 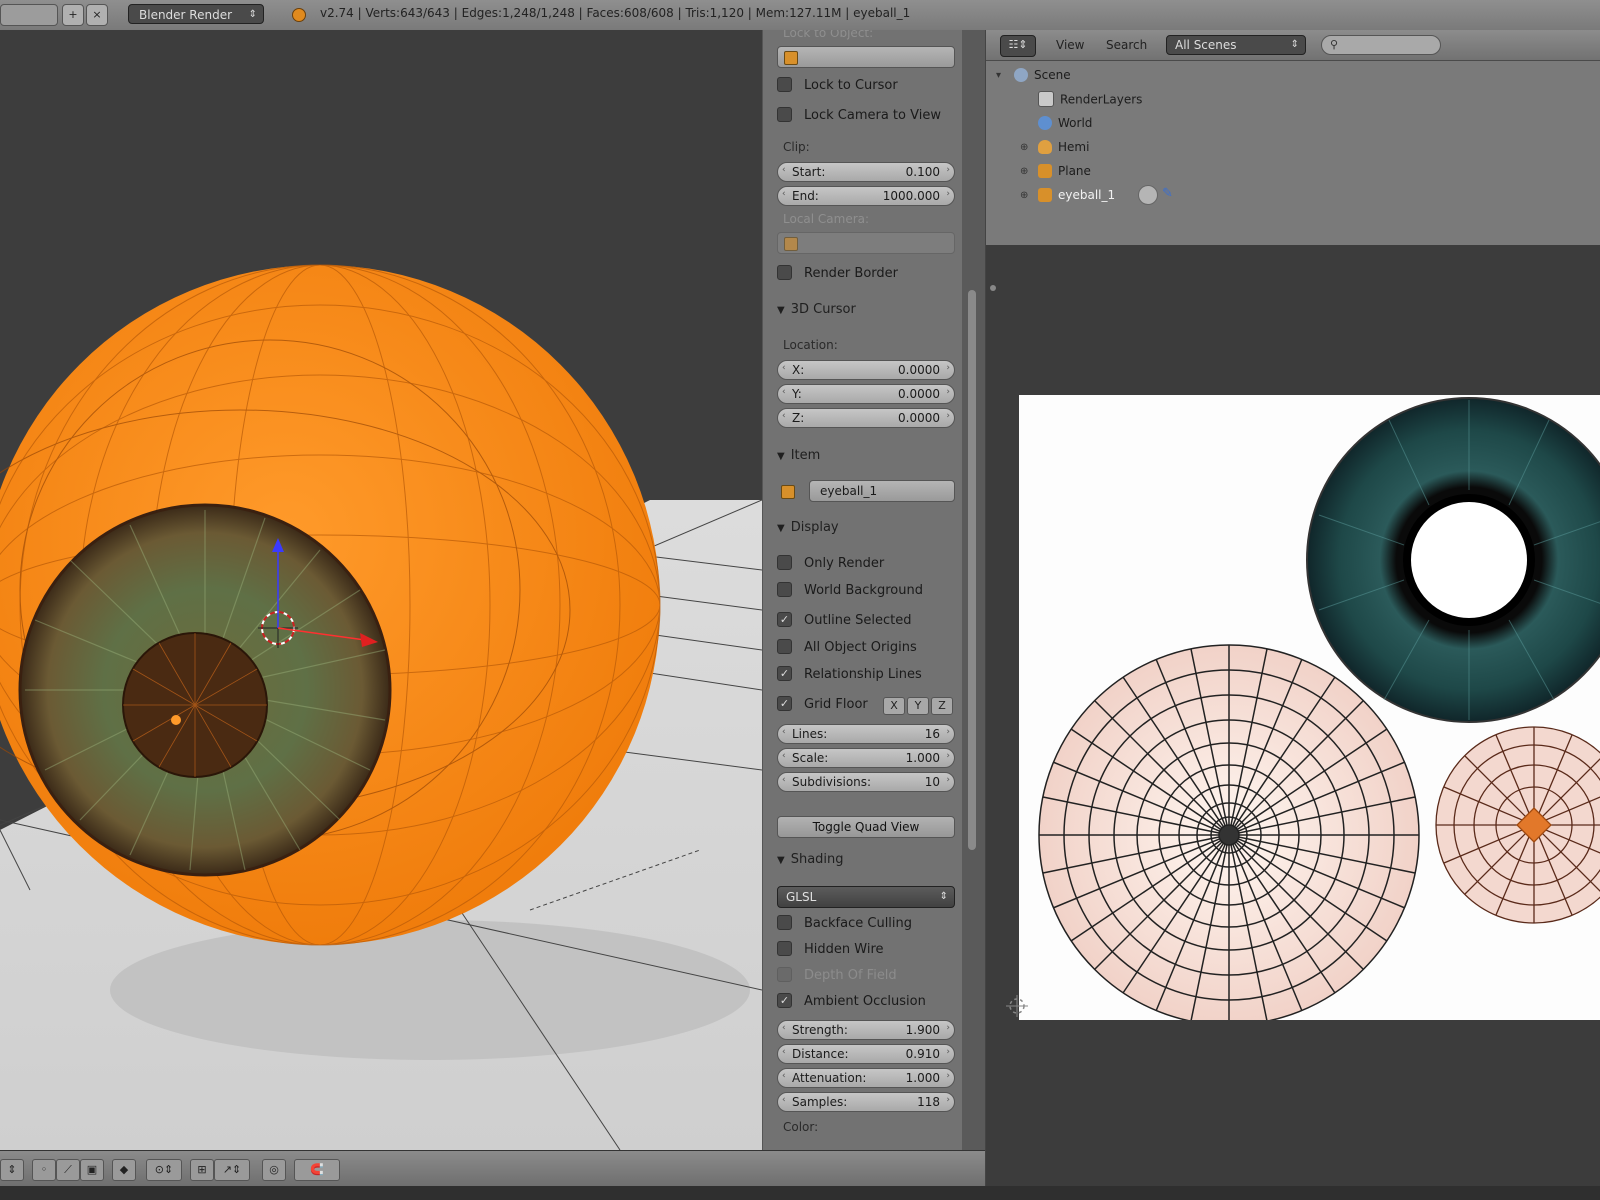 I want to click on render-engine-select: Blender Render ⇕, so click(x=196, y=14).